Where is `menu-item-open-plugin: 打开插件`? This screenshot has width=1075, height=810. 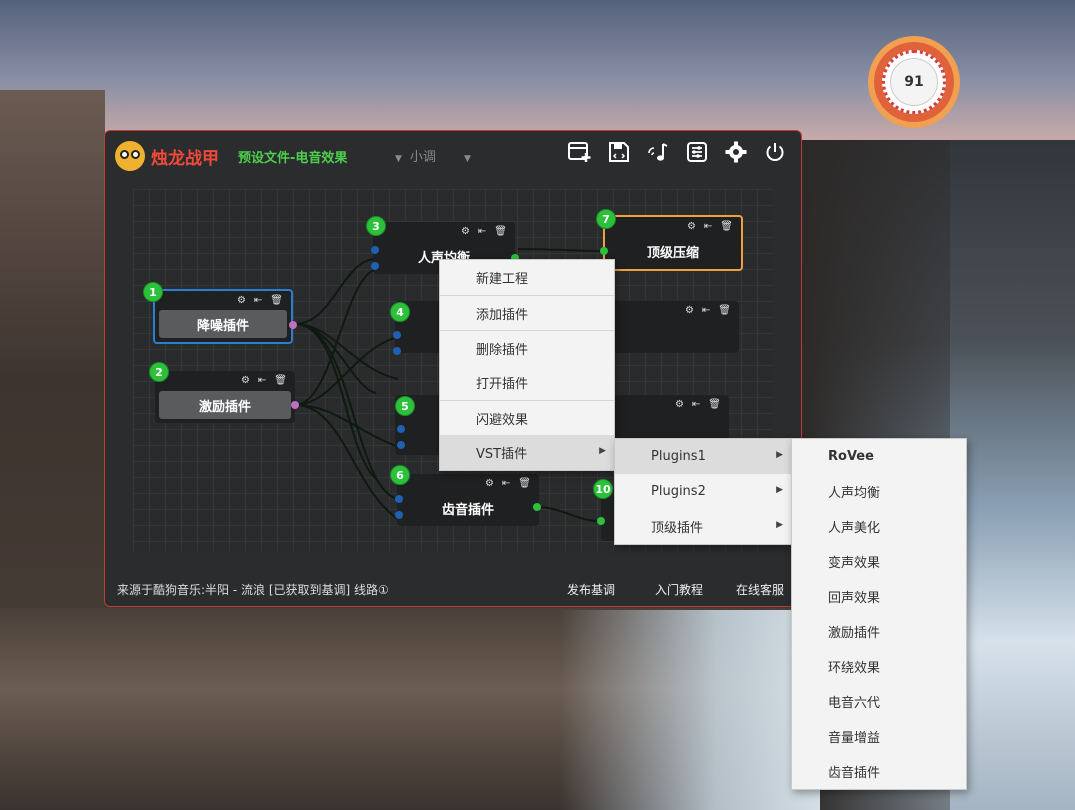 menu-item-open-plugin: 打开插件 is located at coordinates (527, 382).